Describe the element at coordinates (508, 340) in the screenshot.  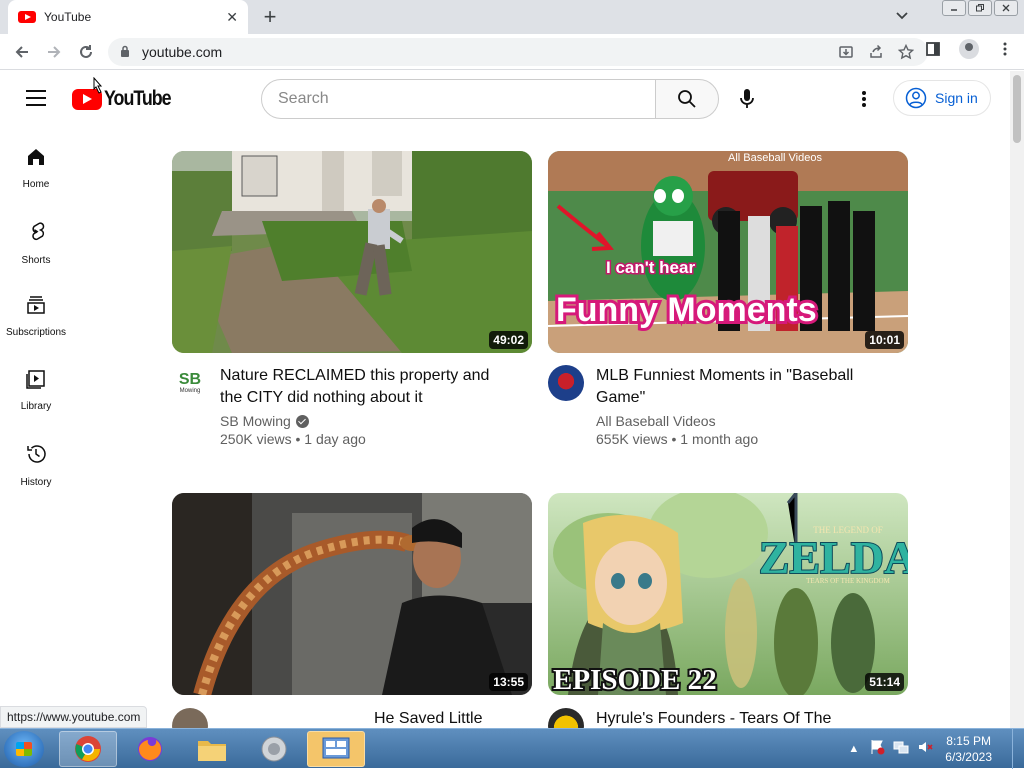
I see `video-duration: 49:02` at that location.